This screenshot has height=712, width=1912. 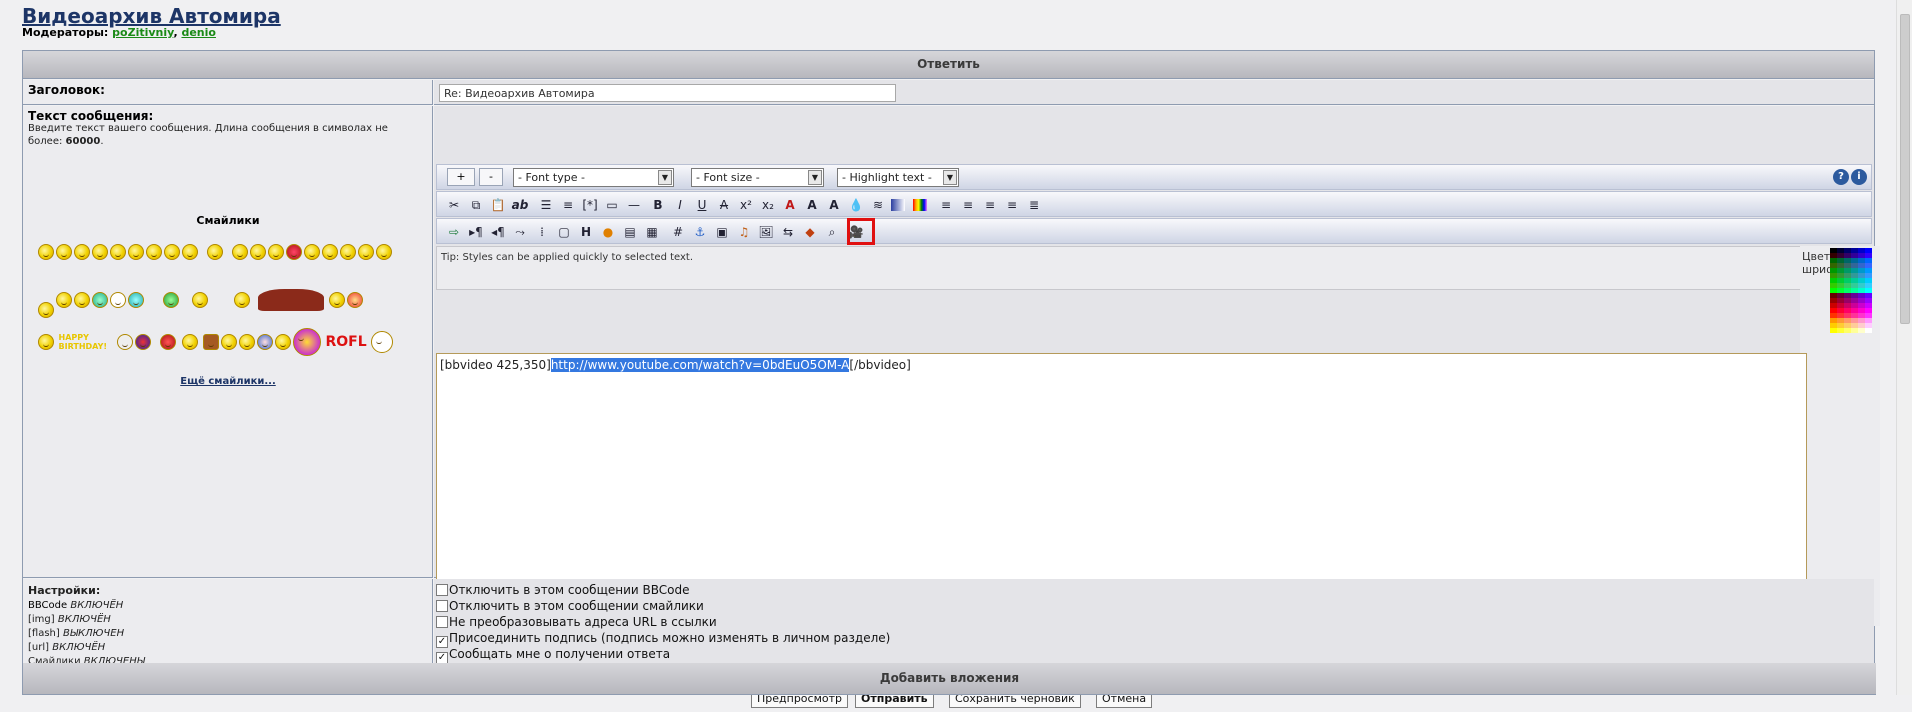 What do you see at coordinates (86, 342) in the screenshot?
I see `happy-birthday-icon: HAPPY BIRTHDAY!` at bounding box center [86, 342].